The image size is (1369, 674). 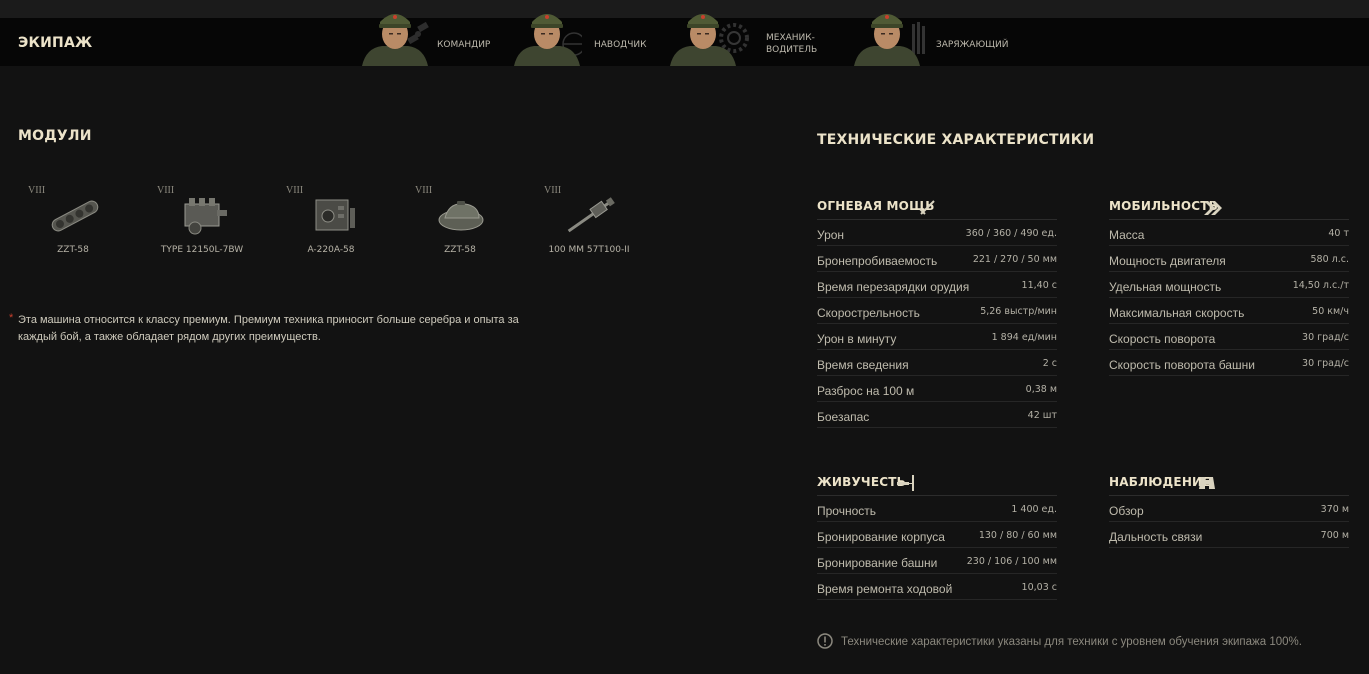 I want to click on spec-row: Бронепробиваемость 221 / 270 / 50 мм, so click(x=937, y=259).